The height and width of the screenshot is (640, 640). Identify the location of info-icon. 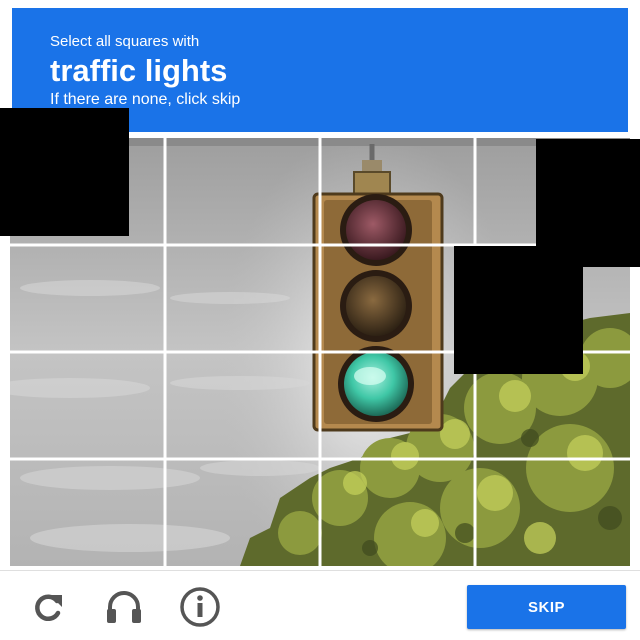
(200, 607).